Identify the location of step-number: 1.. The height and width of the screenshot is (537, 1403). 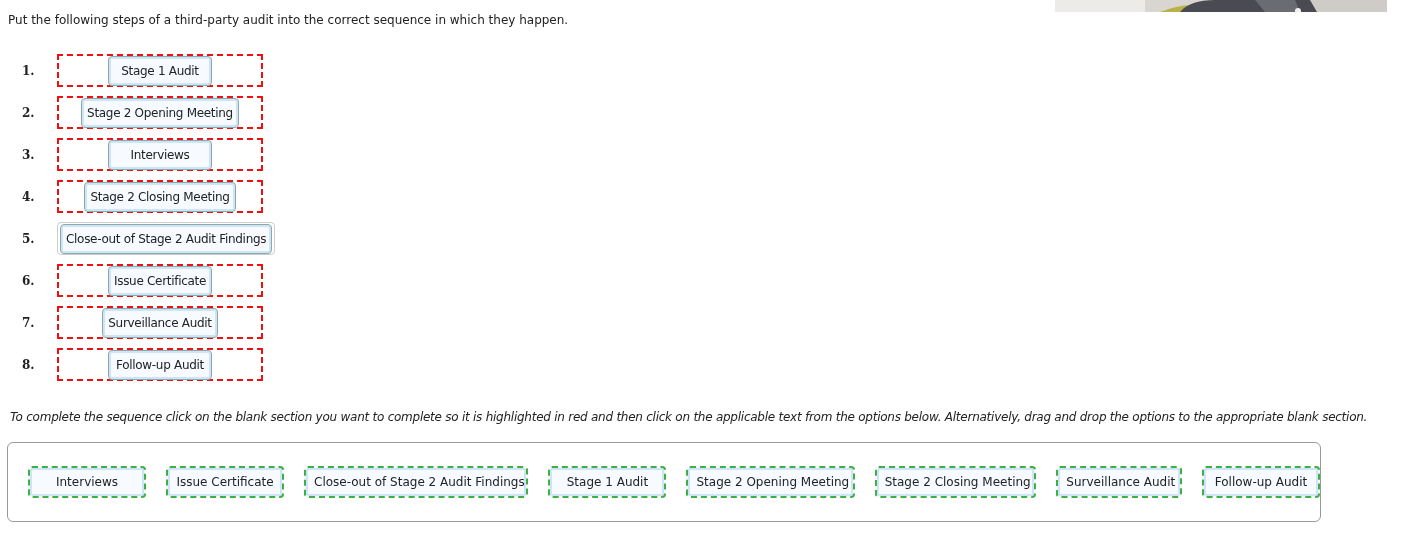
(28, 70).